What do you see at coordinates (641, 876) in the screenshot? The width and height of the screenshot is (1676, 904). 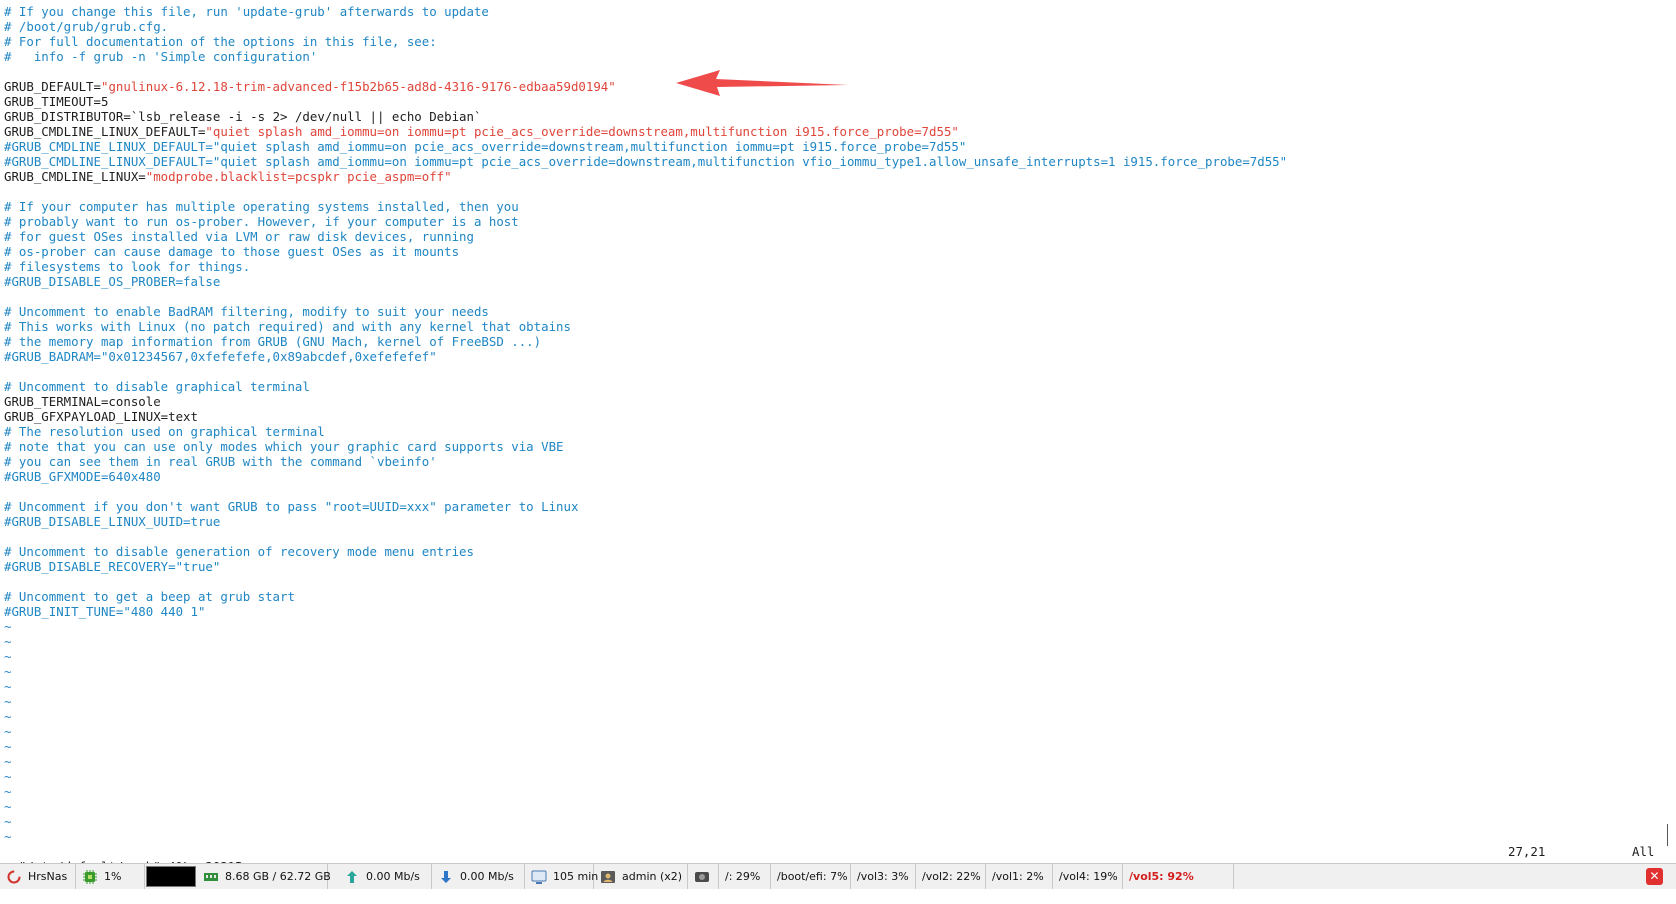 I see `users-segment: admin (x2)` at bounding box center [641, 876].